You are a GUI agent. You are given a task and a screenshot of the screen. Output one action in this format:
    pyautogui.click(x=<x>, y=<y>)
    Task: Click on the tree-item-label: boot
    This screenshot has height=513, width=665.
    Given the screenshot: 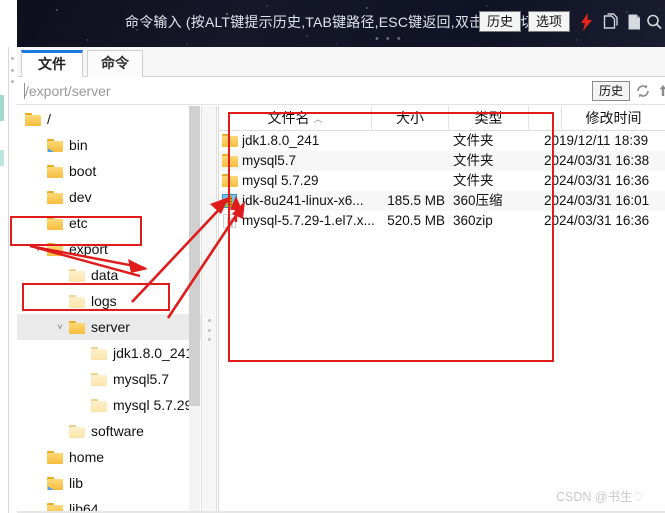 What is the action you would take?
    pyautogui.click(x=83, y=171)
    